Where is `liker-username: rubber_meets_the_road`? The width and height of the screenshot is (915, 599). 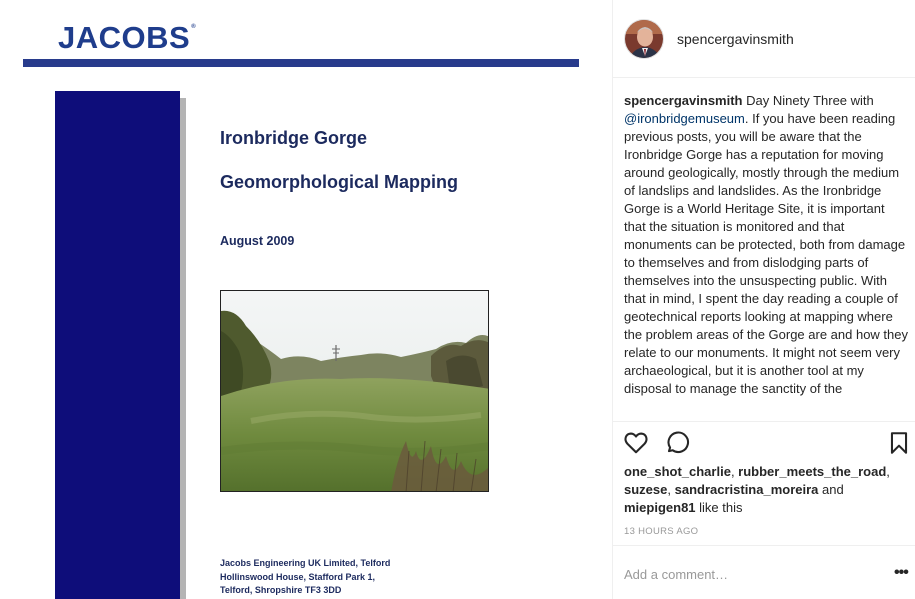 liker-username: rubber_meets_the_road is located at coordinates (812, 471).